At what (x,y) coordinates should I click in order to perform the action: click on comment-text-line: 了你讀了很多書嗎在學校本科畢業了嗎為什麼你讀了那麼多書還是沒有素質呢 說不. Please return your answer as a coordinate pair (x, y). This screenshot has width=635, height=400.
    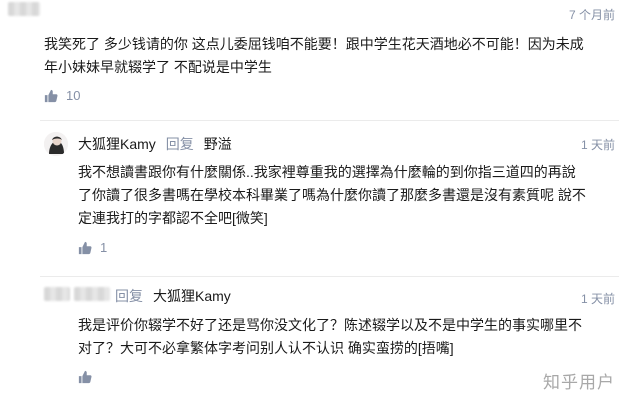
    Looking at the image, I should click on (332, 195).